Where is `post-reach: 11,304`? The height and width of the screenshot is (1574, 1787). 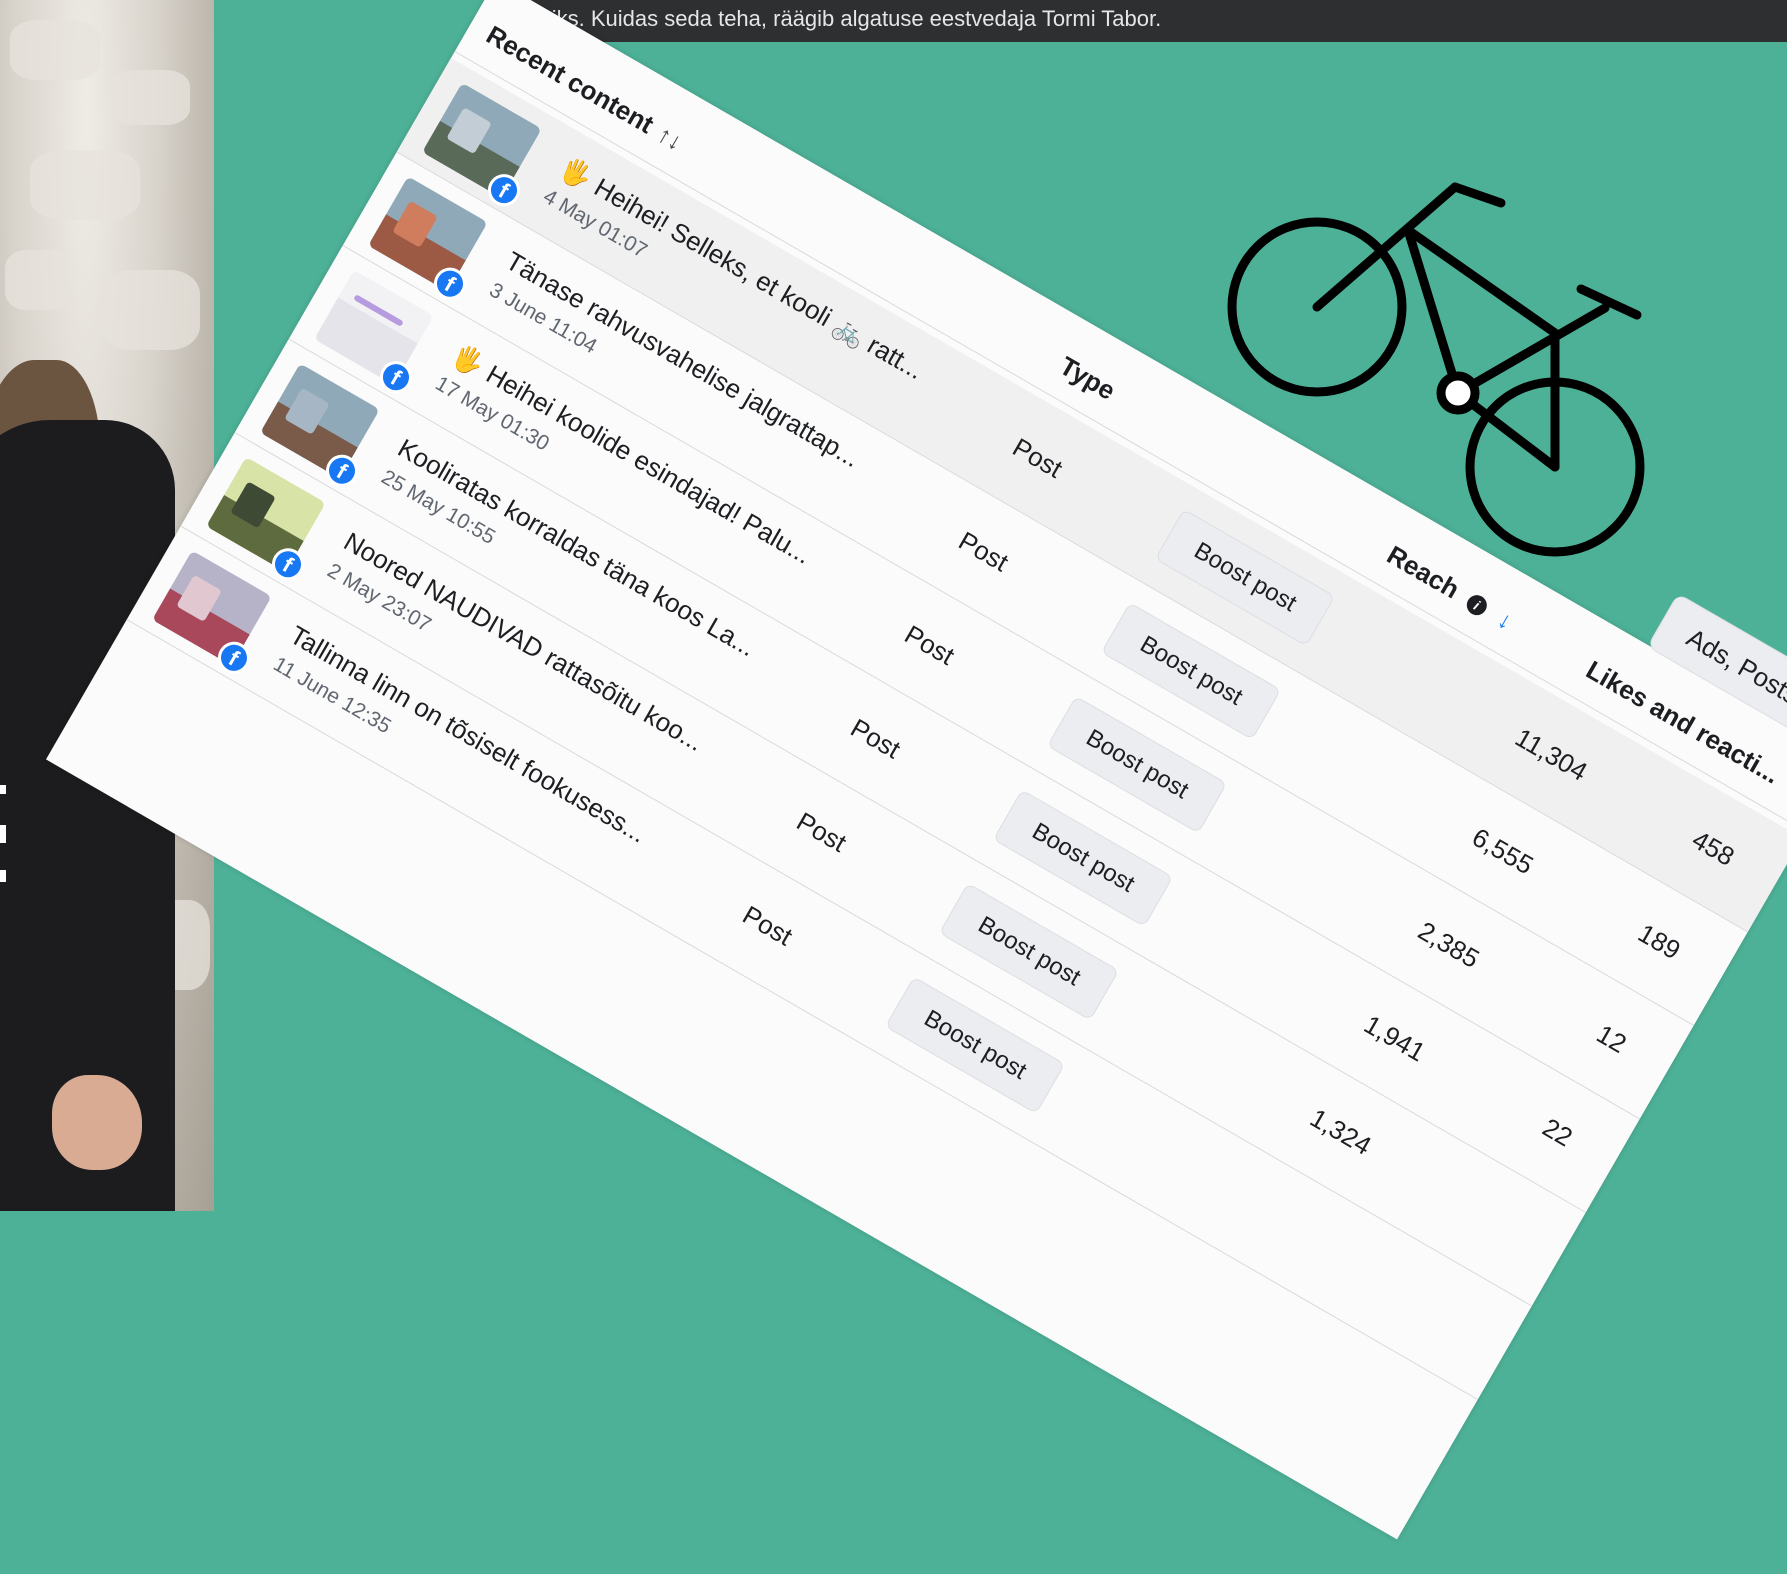 post-reach: 11,304 is located at coordinates (1551, 754).